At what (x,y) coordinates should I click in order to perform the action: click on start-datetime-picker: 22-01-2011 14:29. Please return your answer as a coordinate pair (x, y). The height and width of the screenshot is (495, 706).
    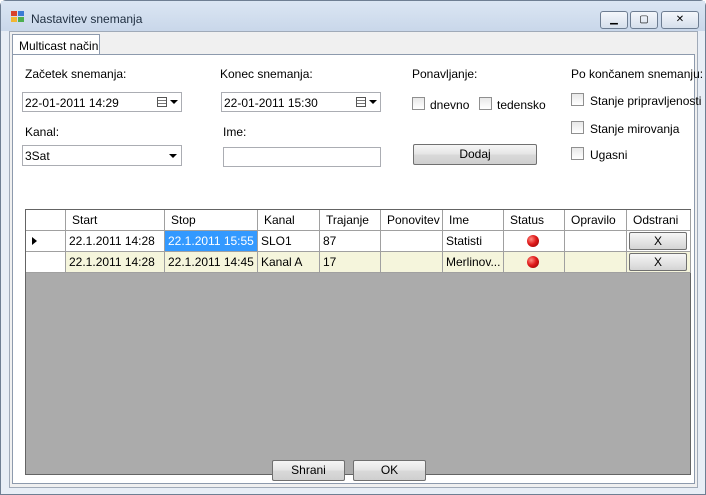
    Looking at the image, I should click on (102, 102).